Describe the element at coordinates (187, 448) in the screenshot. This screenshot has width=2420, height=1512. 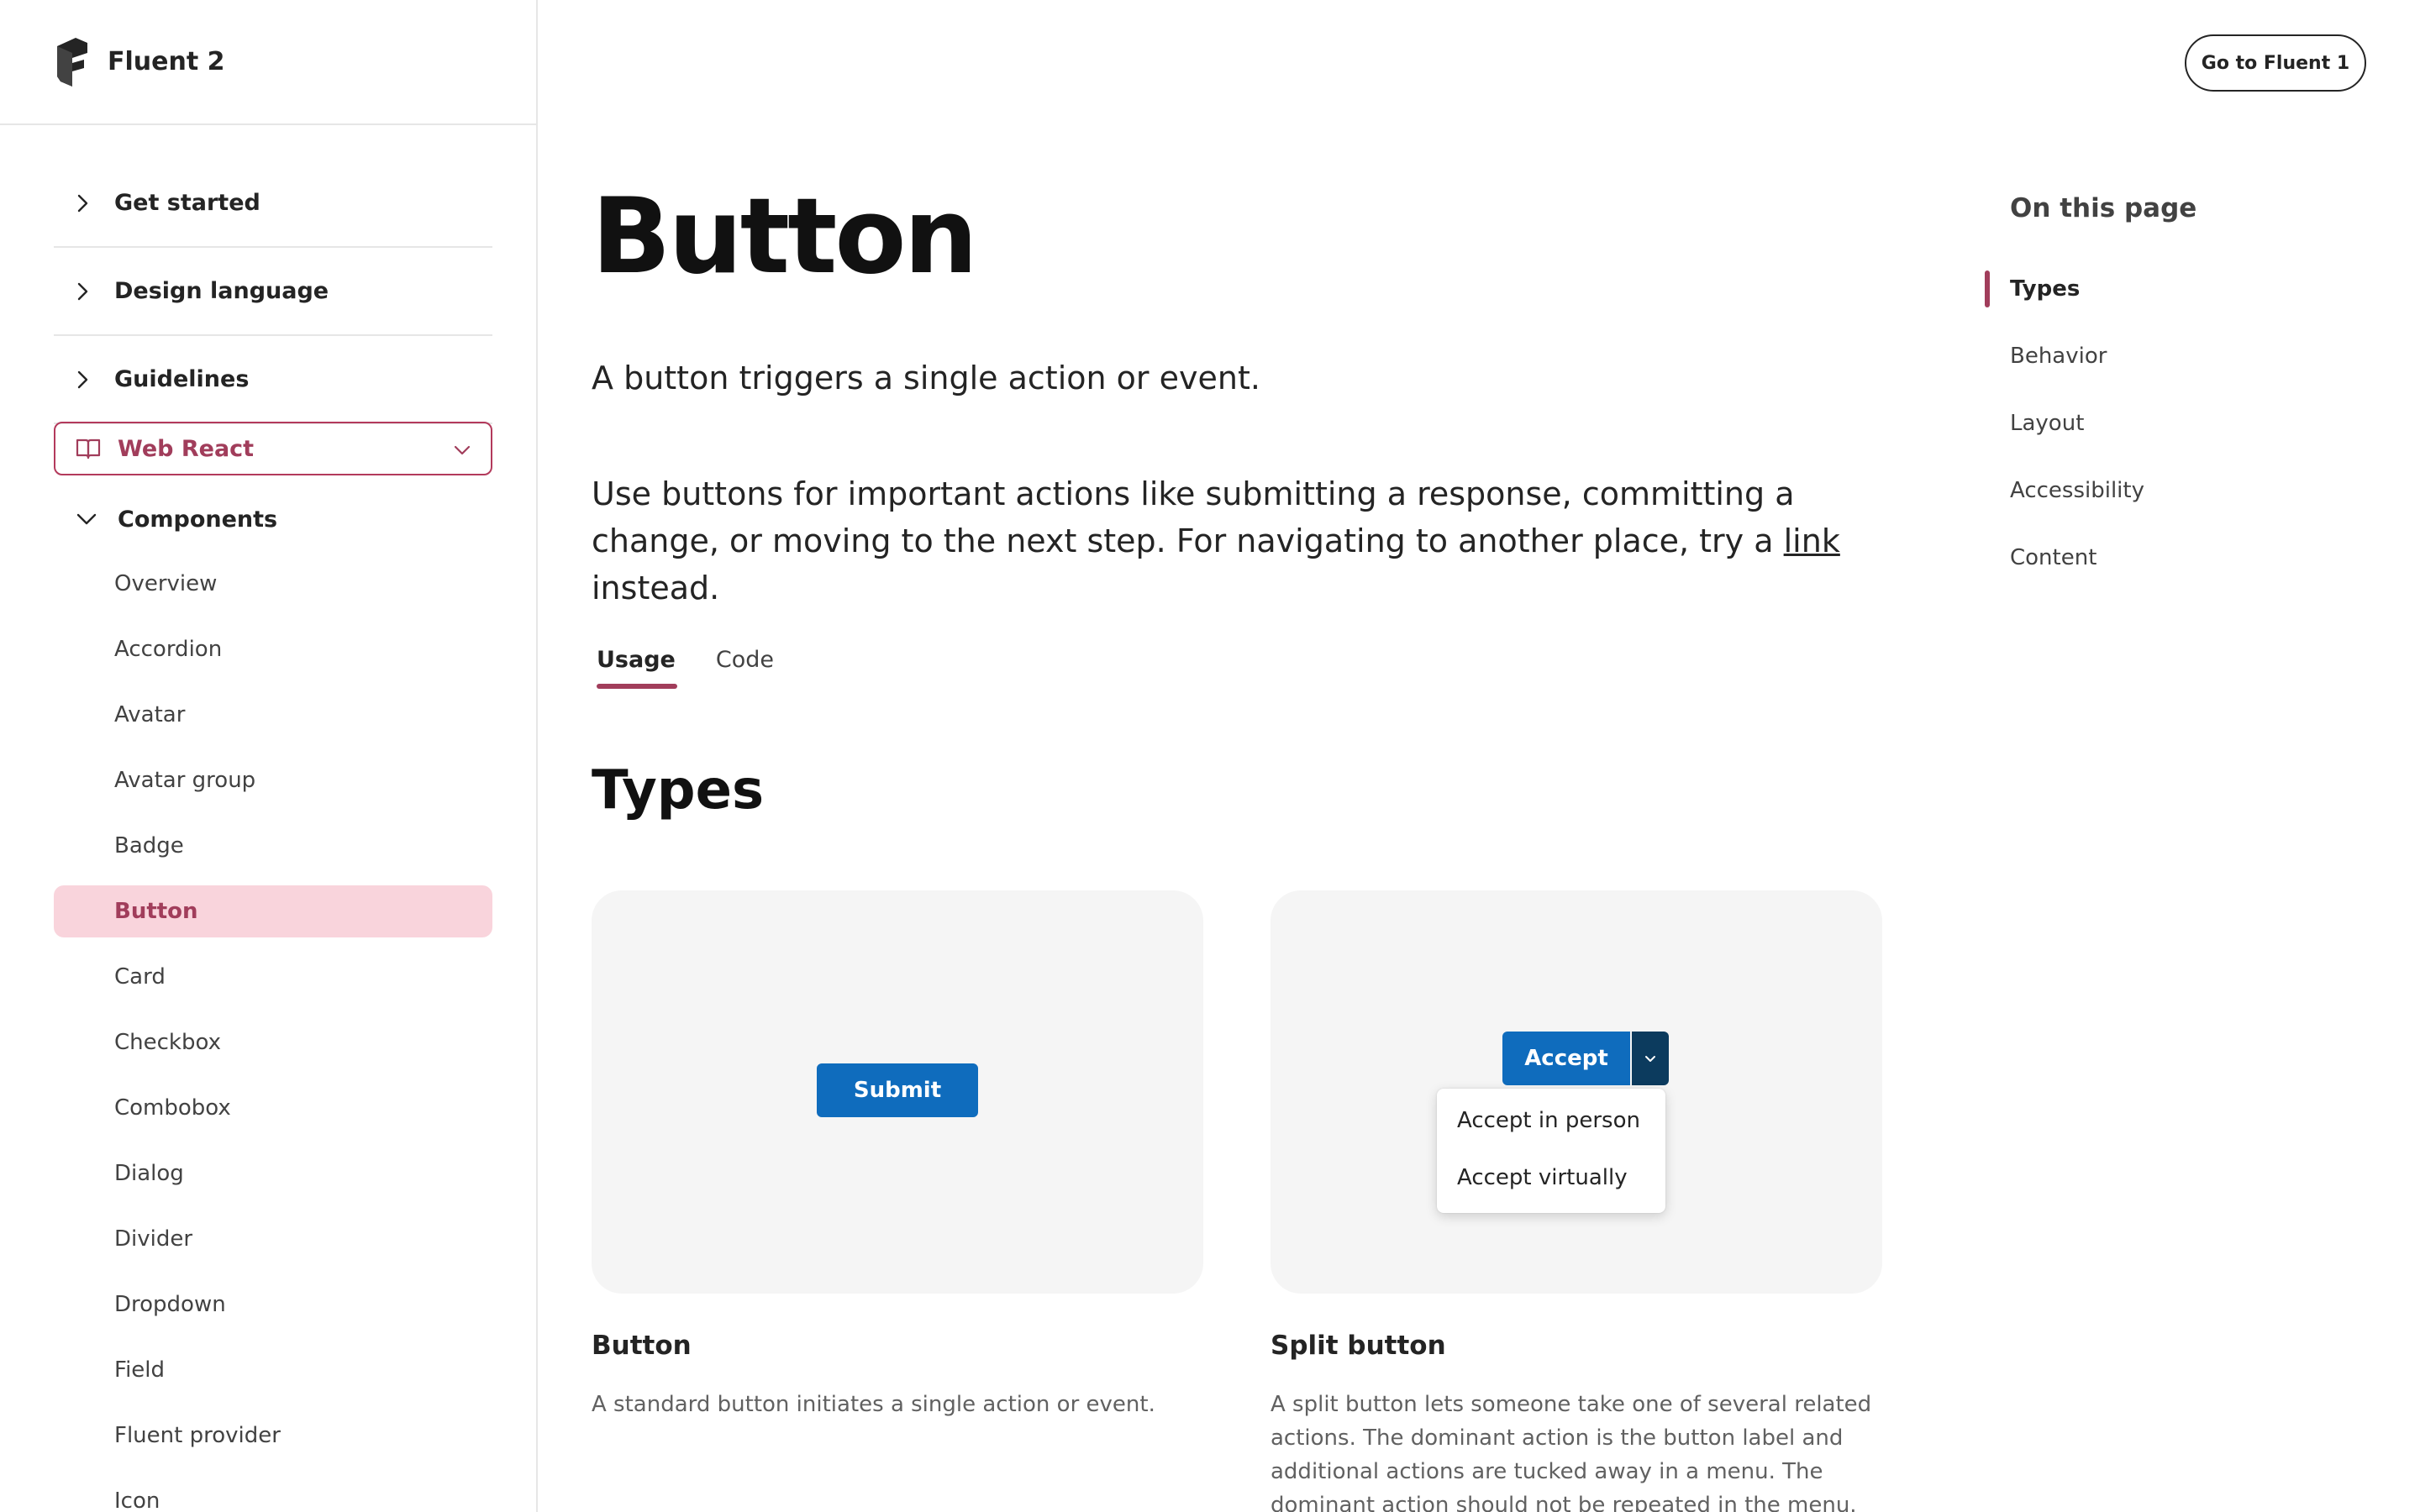
I see `platform-dropdown-value: Web React` at that location.